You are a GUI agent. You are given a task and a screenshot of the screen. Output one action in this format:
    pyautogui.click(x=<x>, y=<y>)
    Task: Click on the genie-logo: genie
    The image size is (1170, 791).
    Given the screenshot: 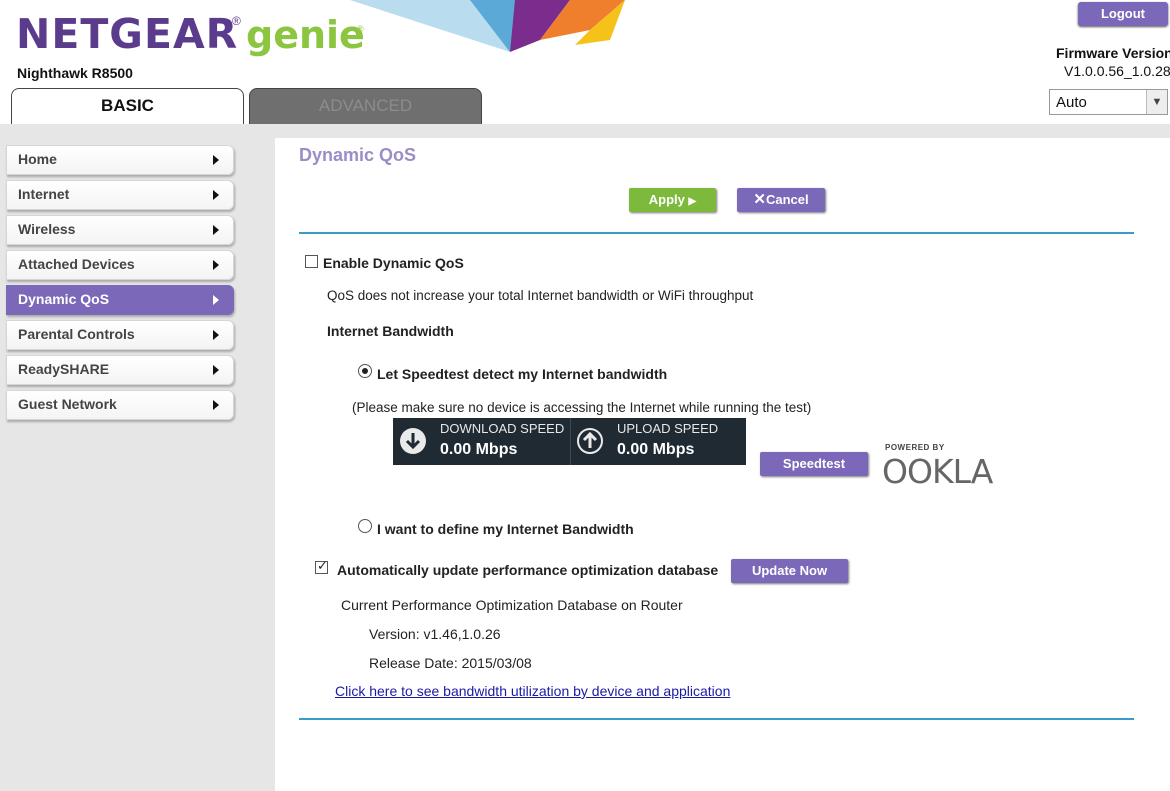 What is the action you would take?
    pyautogui.click(x=305, y=35)
    